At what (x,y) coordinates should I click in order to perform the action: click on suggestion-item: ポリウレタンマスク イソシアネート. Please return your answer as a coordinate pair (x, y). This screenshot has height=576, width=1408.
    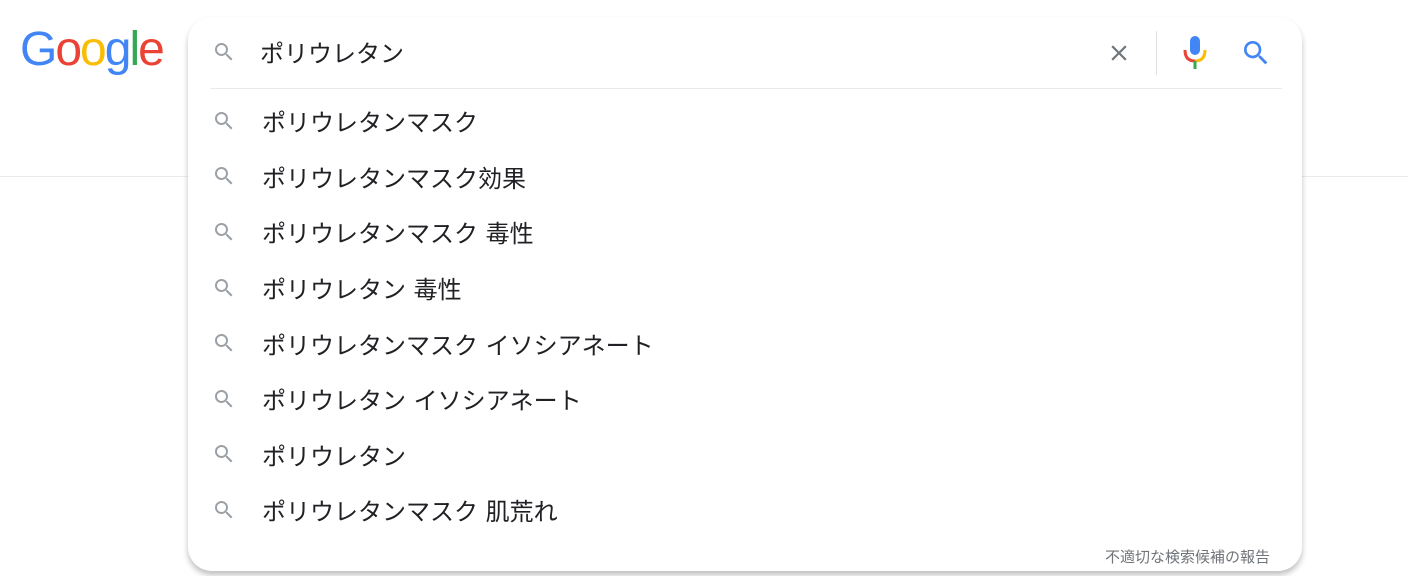
    Looking at the image, I should click on (745, 343).